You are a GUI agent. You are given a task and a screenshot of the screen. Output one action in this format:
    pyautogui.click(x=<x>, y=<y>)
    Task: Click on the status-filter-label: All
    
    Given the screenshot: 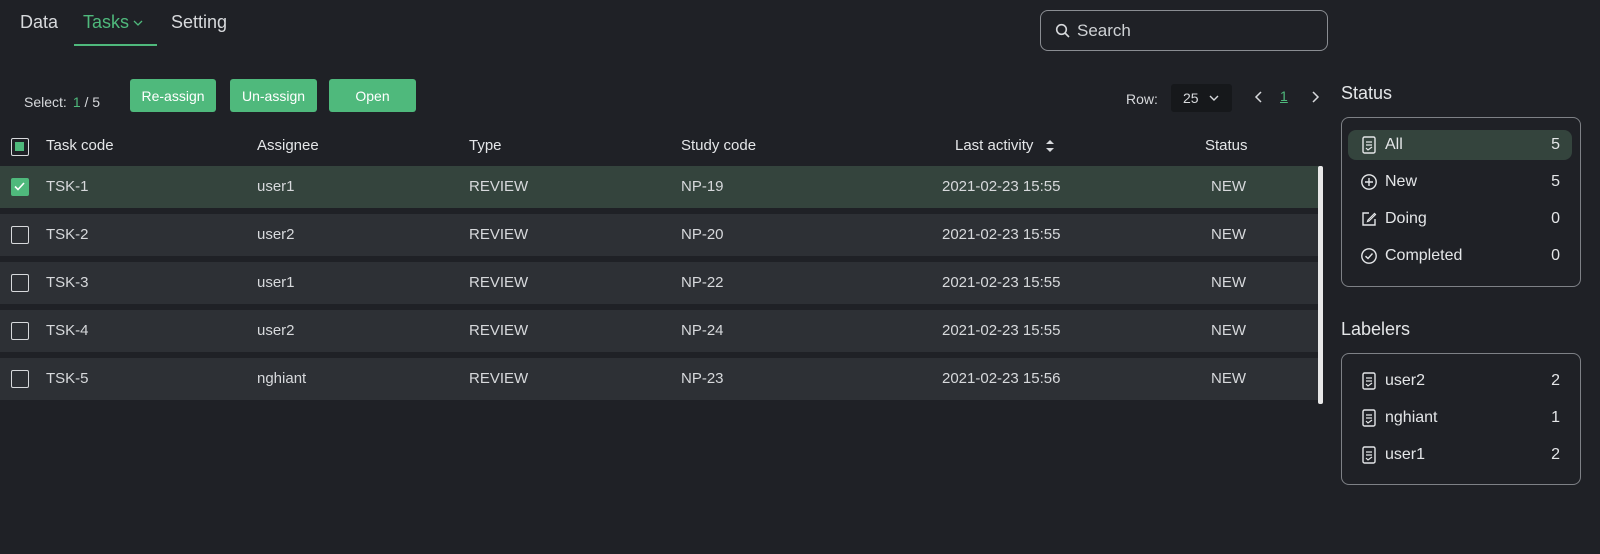 What is the action you would take?
    pyautogui.click(x=1394, y=144)
    